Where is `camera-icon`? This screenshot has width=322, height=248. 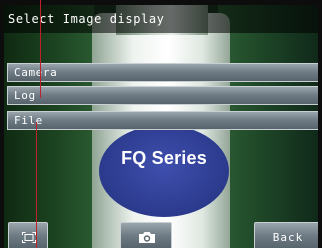 camera-icon is located at coordinates (147, 237).